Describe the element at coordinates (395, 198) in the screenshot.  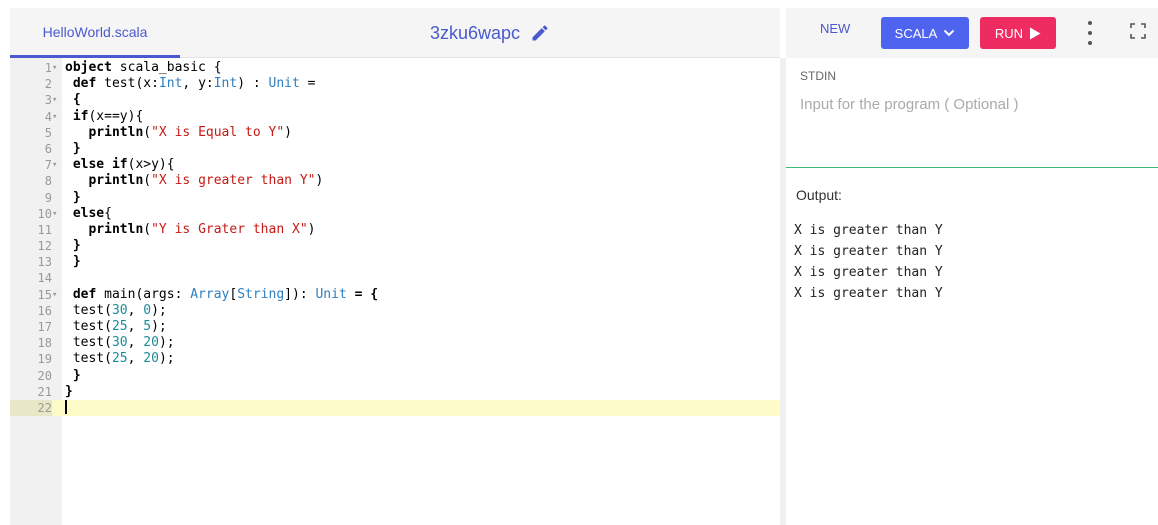
I see `code-line: 9 }` at that location.